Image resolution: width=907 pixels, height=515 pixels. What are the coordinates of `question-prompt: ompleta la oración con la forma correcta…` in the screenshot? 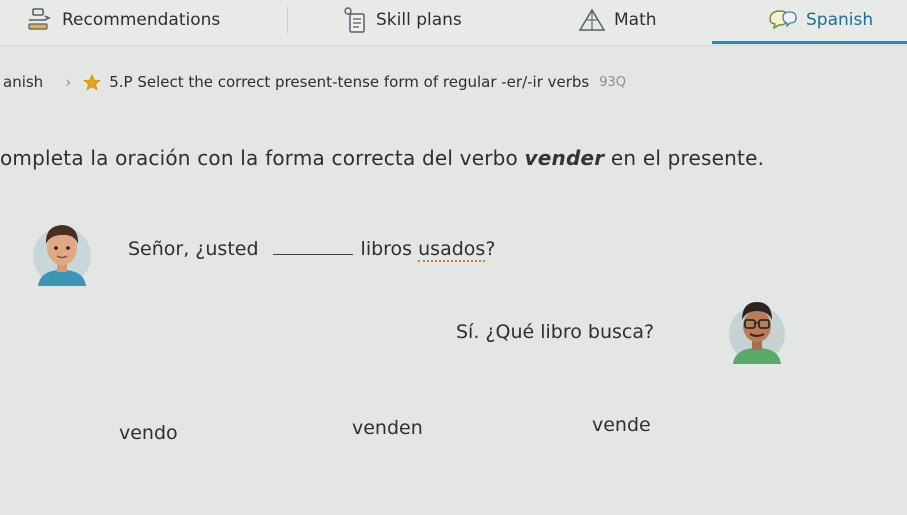 It's located at (453, 158).